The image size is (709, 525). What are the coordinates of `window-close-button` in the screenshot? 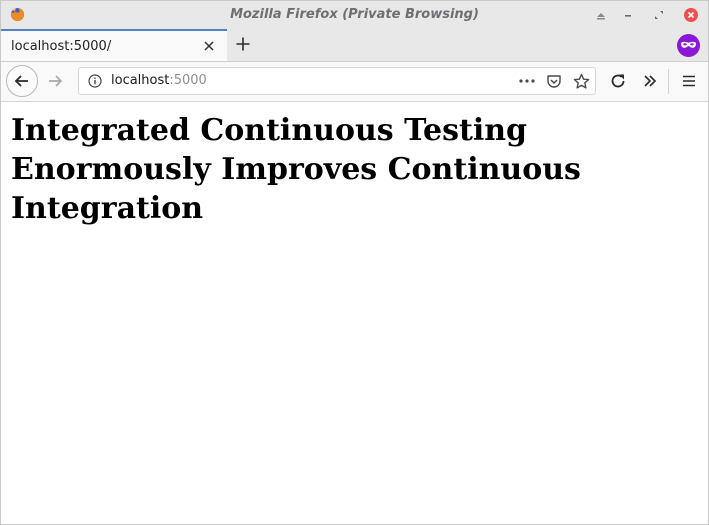 It's located at (691, 15).